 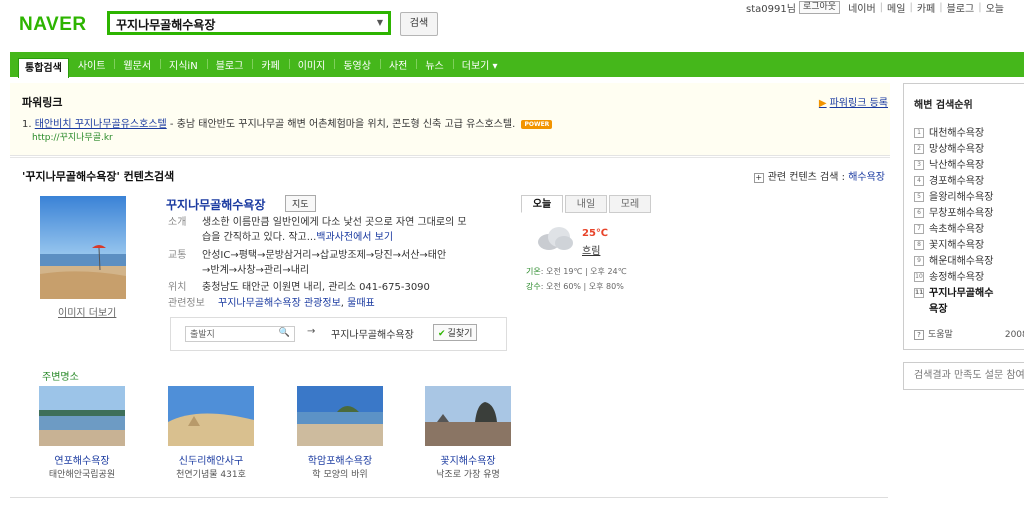 I want to click on plus-icon: +, so click(x=758, y=178).